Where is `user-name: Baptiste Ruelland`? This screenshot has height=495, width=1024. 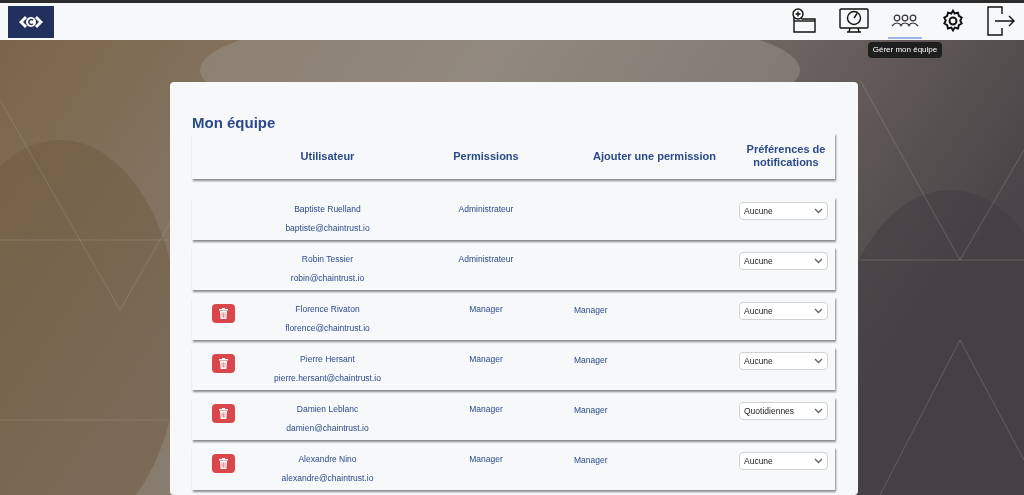 user-name: Baptiste Ruelland is located at coordinates (327, 209).